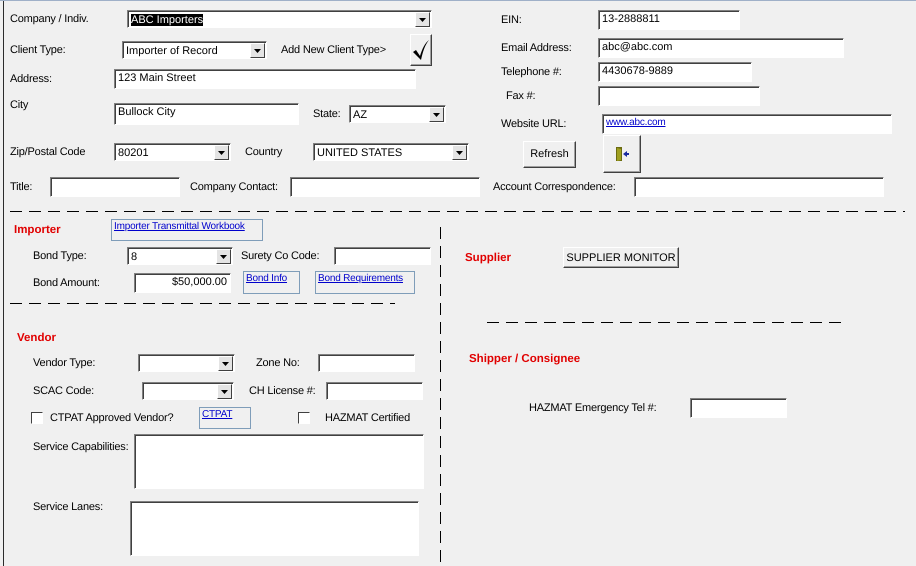 Image resolution: width=916 pixels, height=566 pixels. I want to click on field-label: Account Correspondence:, so click(554, 187).